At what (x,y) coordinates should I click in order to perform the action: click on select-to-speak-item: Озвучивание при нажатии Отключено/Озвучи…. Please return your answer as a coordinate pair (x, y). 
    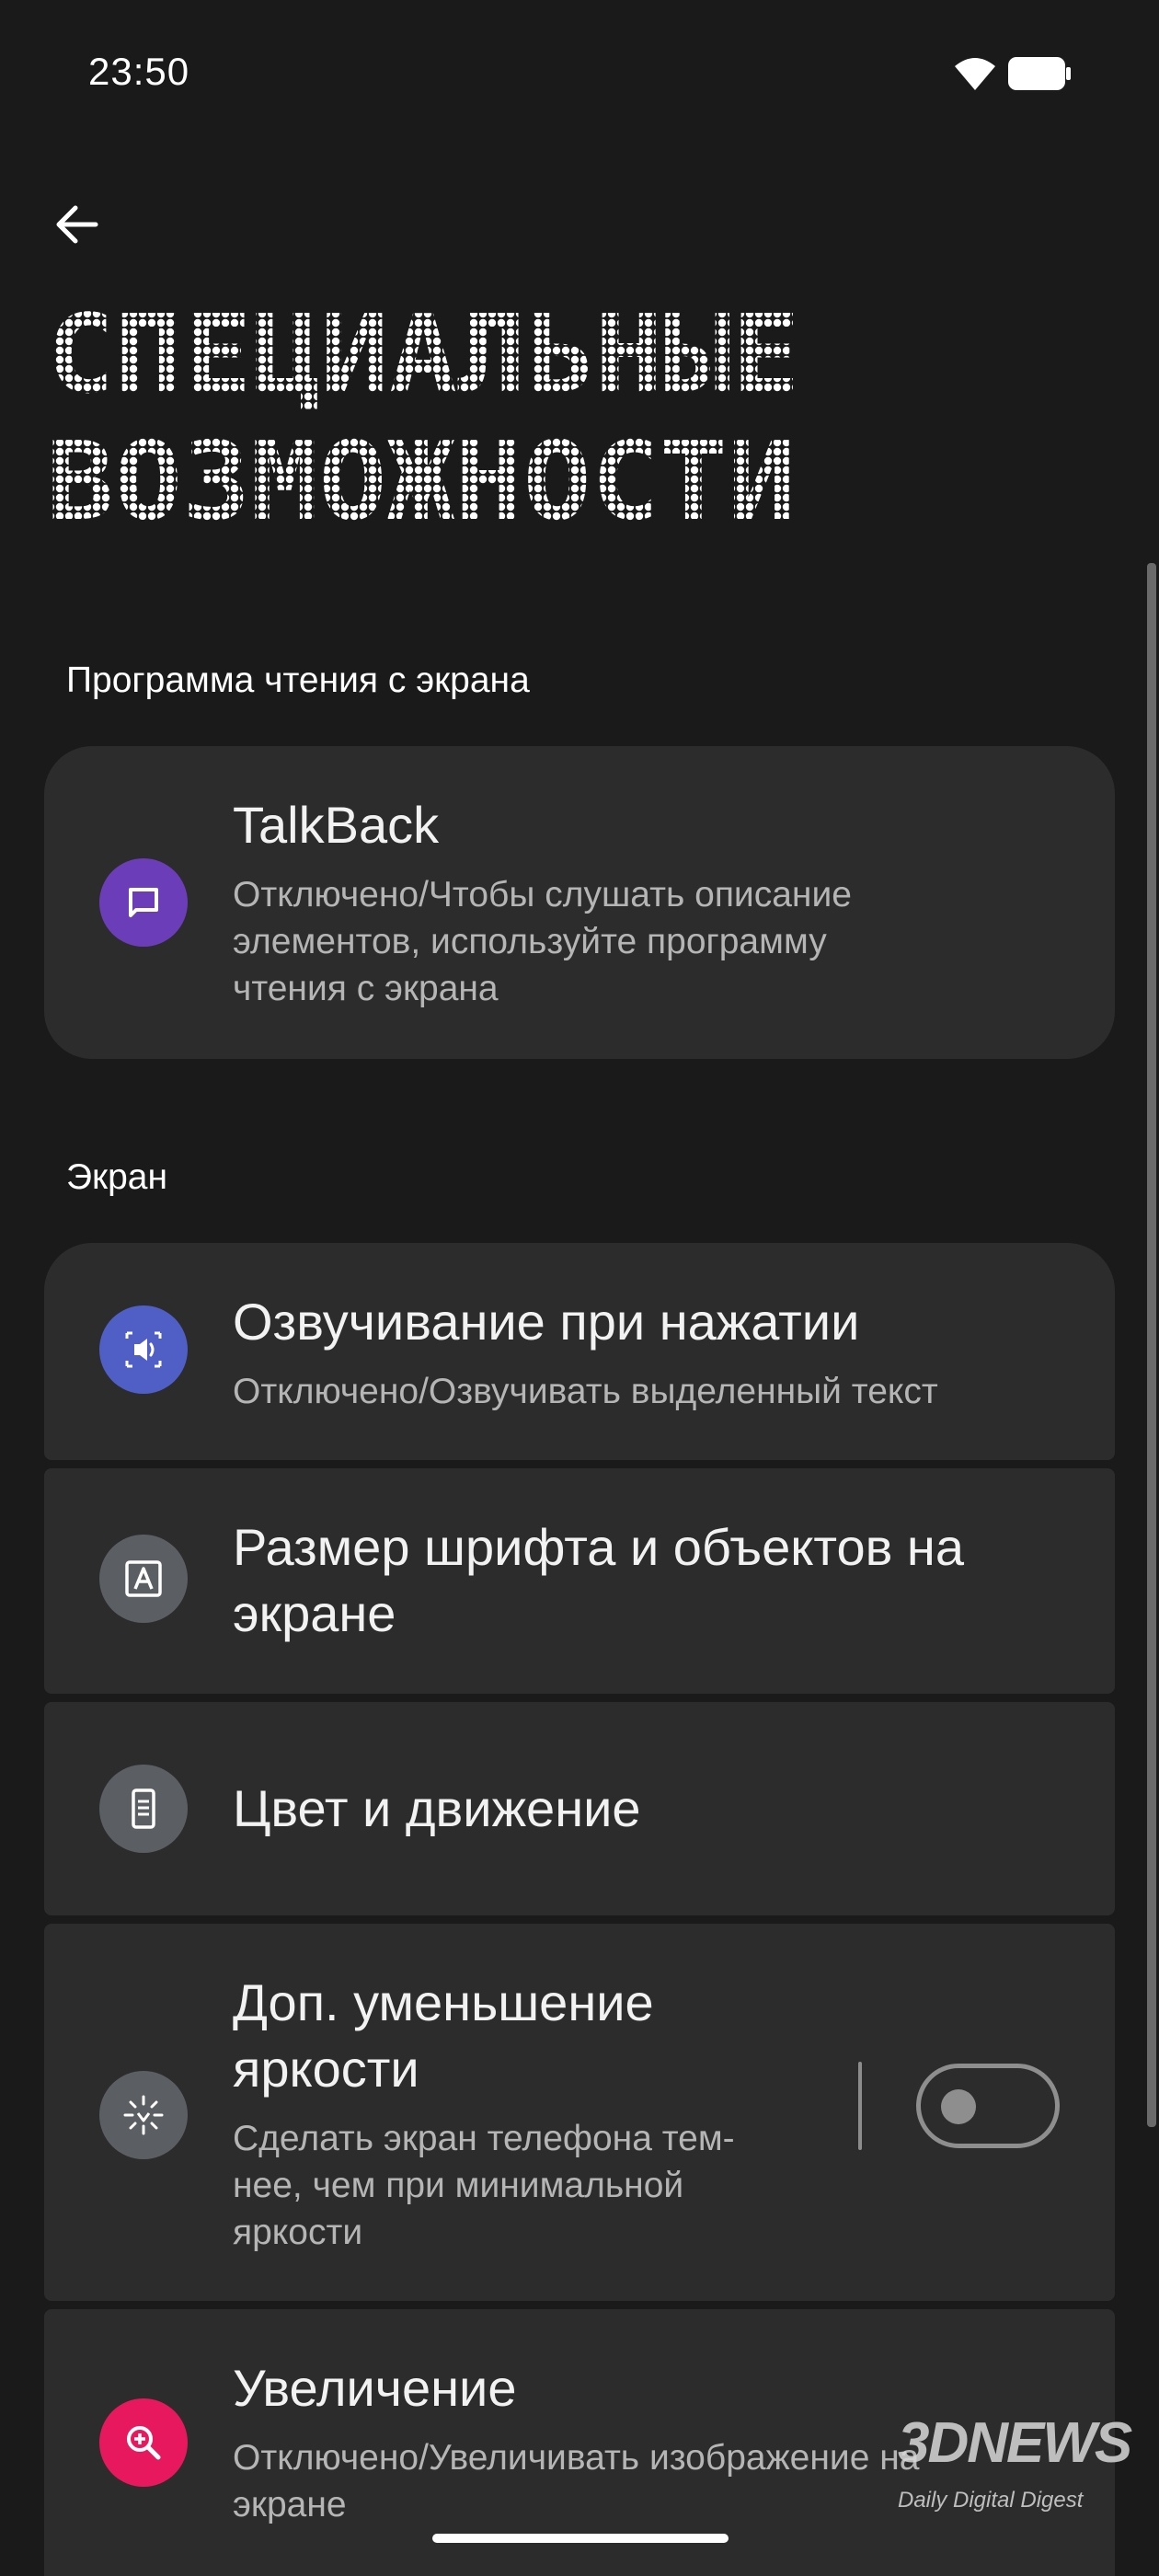
    Looking at the image, I should click on (579, 1351).